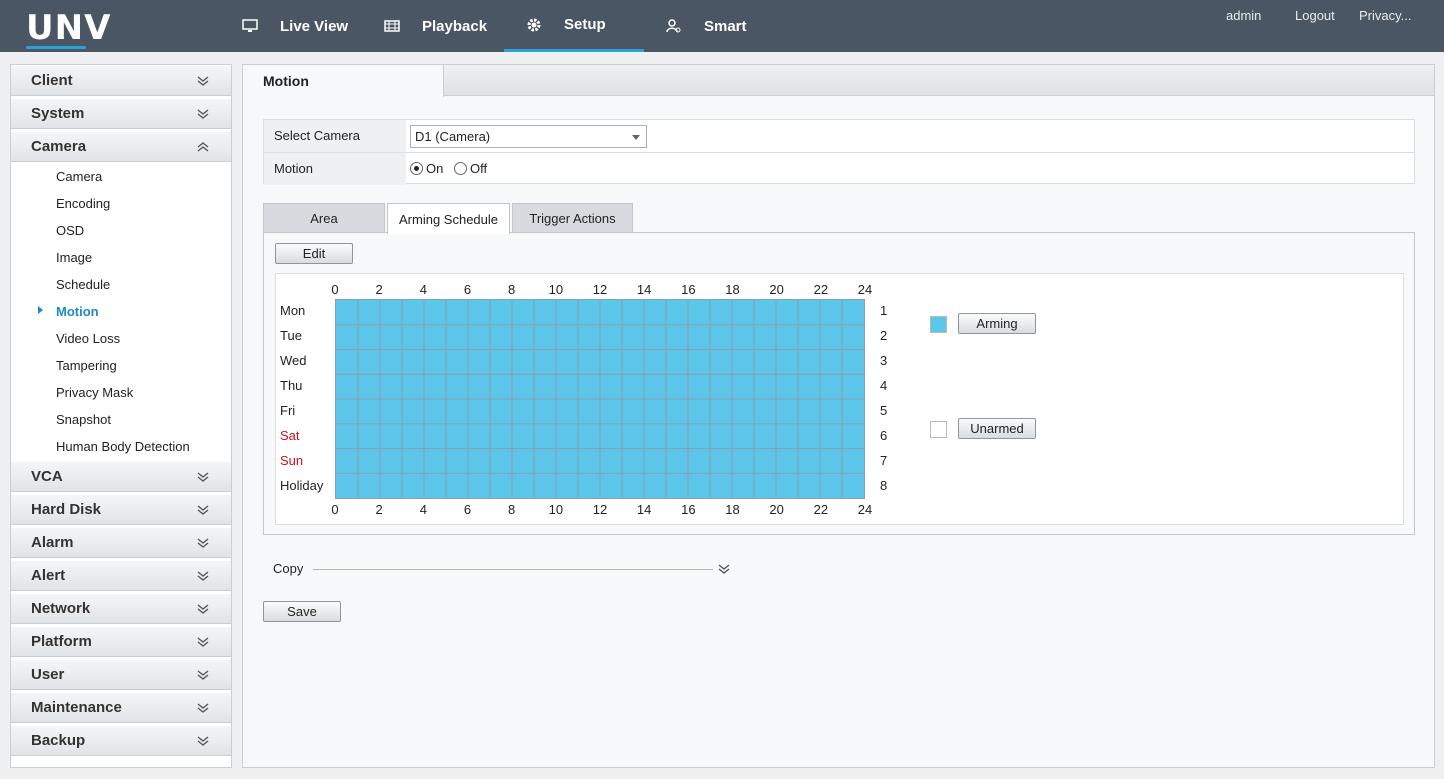 The height and width of the screenshot is (779, 1444). What do you see at coordinates (688, 509) in the screenshot?
I see `hour-label-bottom: 16` at bounding box center [688, 509].